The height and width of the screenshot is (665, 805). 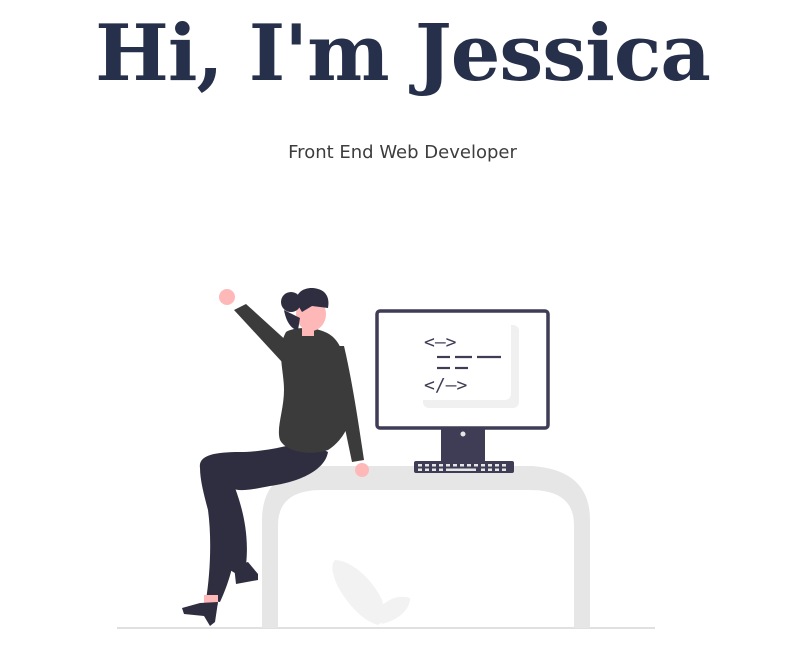 I want to click on code-line-1: <—>, so click(x=440, y=342).